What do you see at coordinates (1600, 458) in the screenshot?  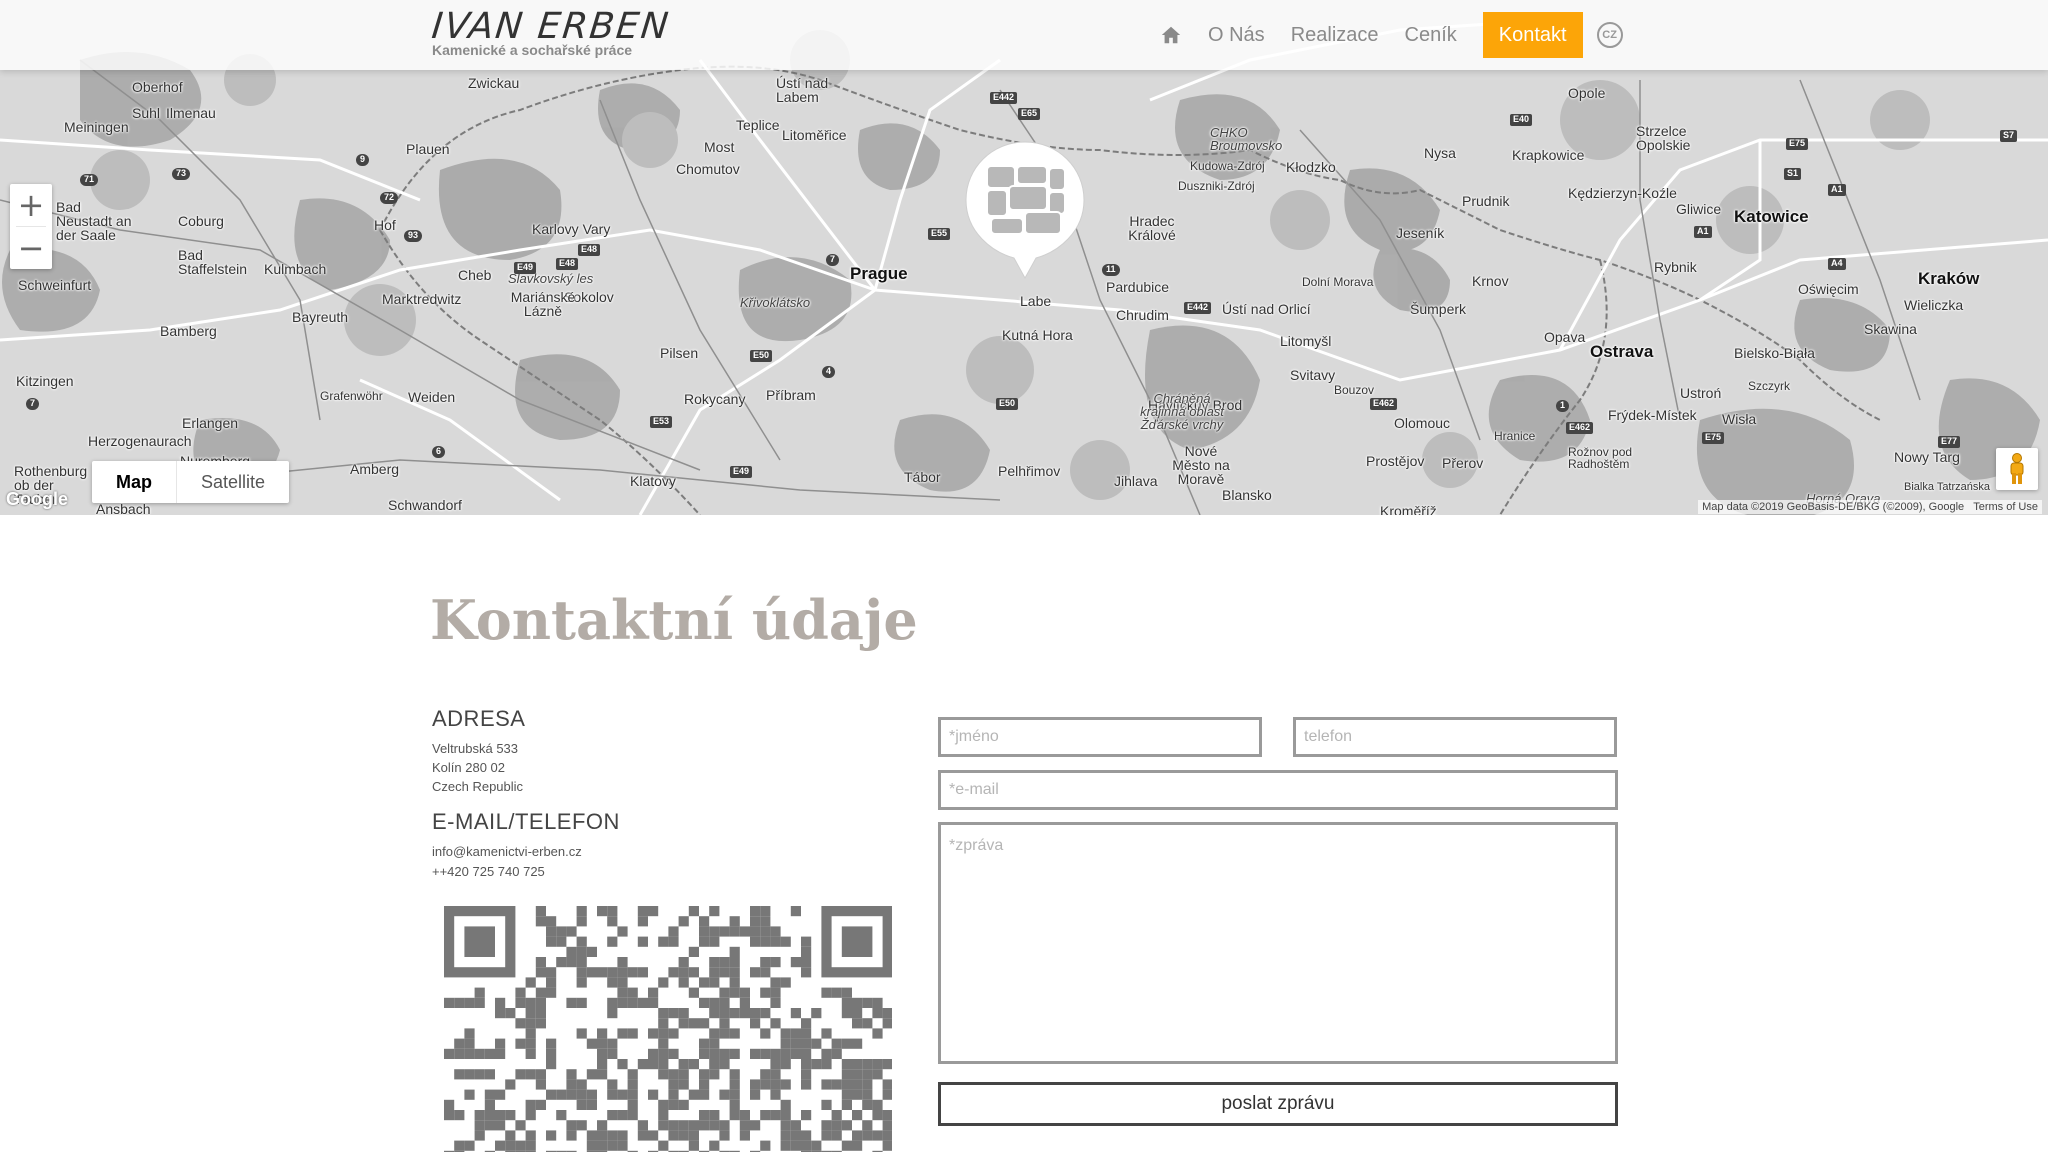 I see `map-label-city: Rožnov pod Radhoštěm` at bounding box center [1600, 458].